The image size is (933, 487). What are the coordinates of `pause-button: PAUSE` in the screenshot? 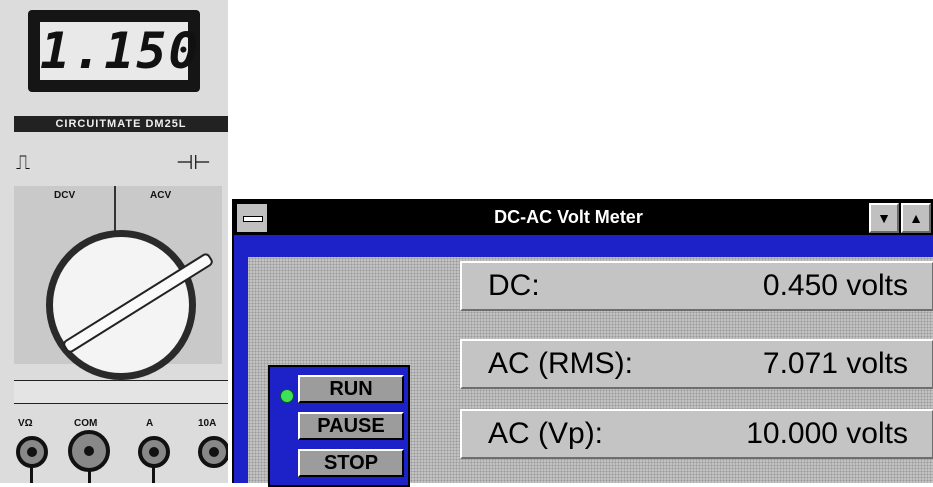 It's located at (351, 426).